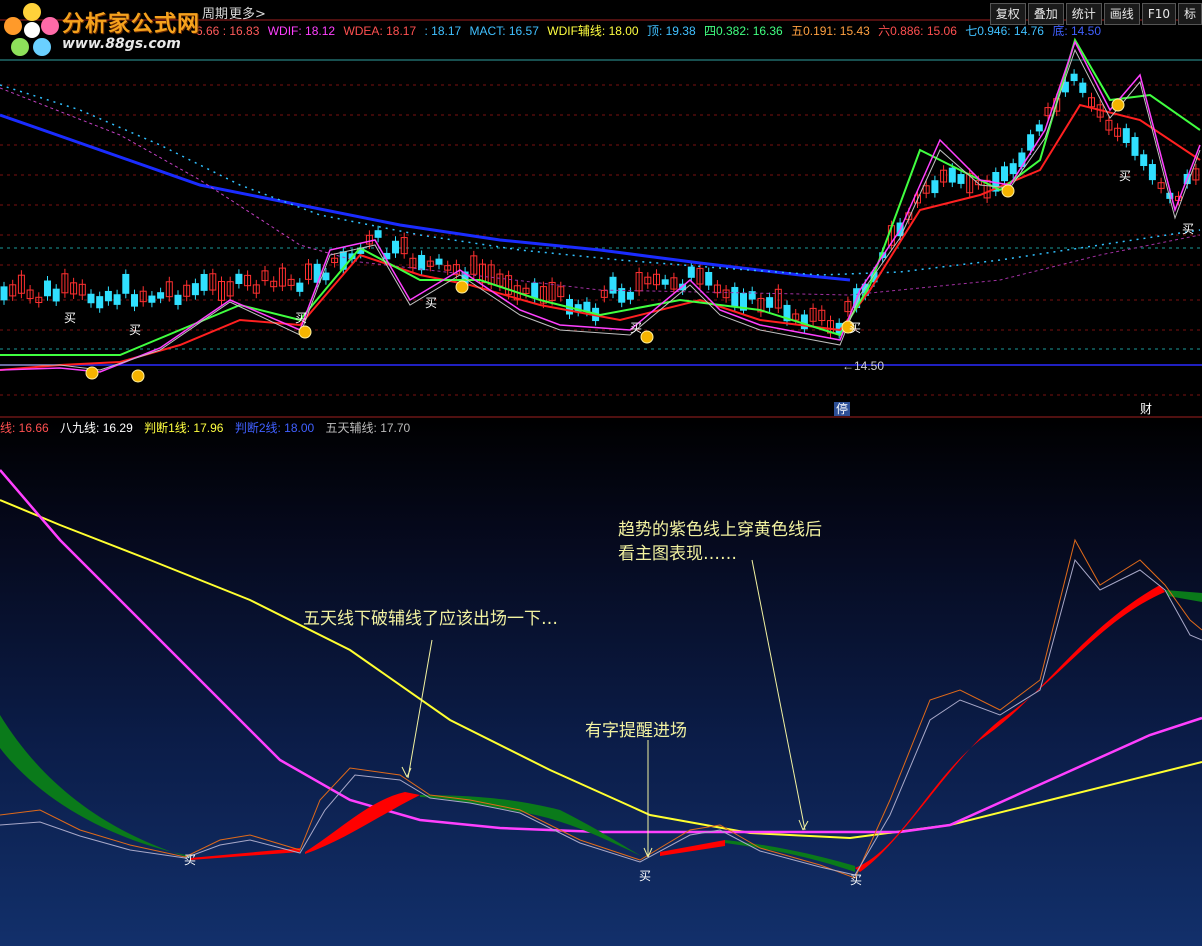 The width and height of the screenshot is (1202, 946). Describe the element at coordinates (1121, 14) in the screenshot. I see `draw-line-button: 画线` at that location.